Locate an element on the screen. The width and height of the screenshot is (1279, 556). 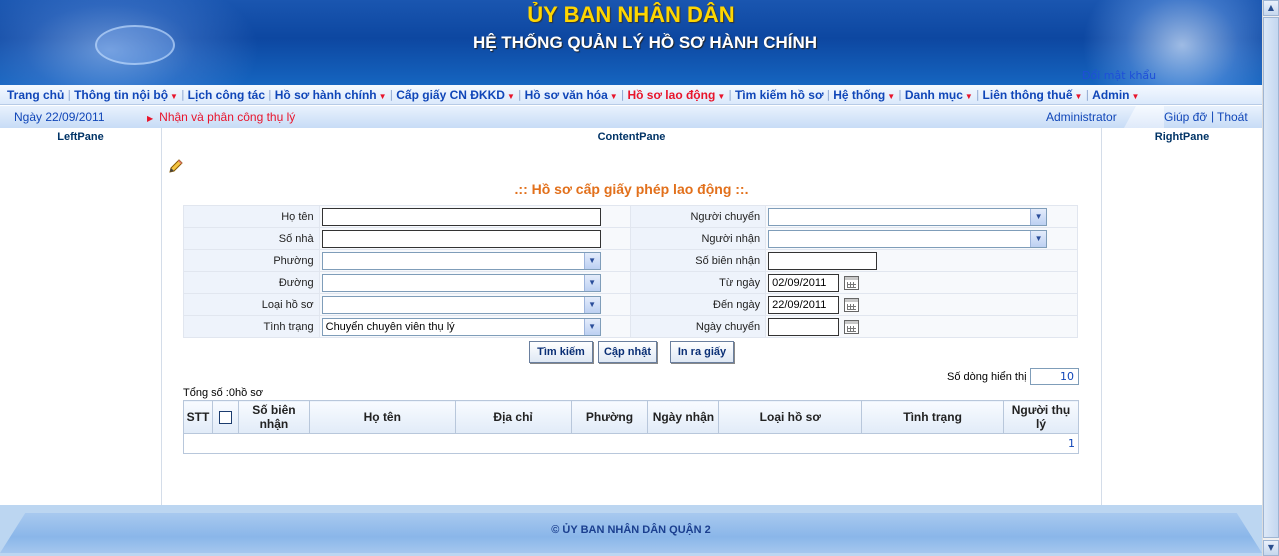
vertical-scrollbar: ▲ ▼ is located at coordinates (1270, 278).